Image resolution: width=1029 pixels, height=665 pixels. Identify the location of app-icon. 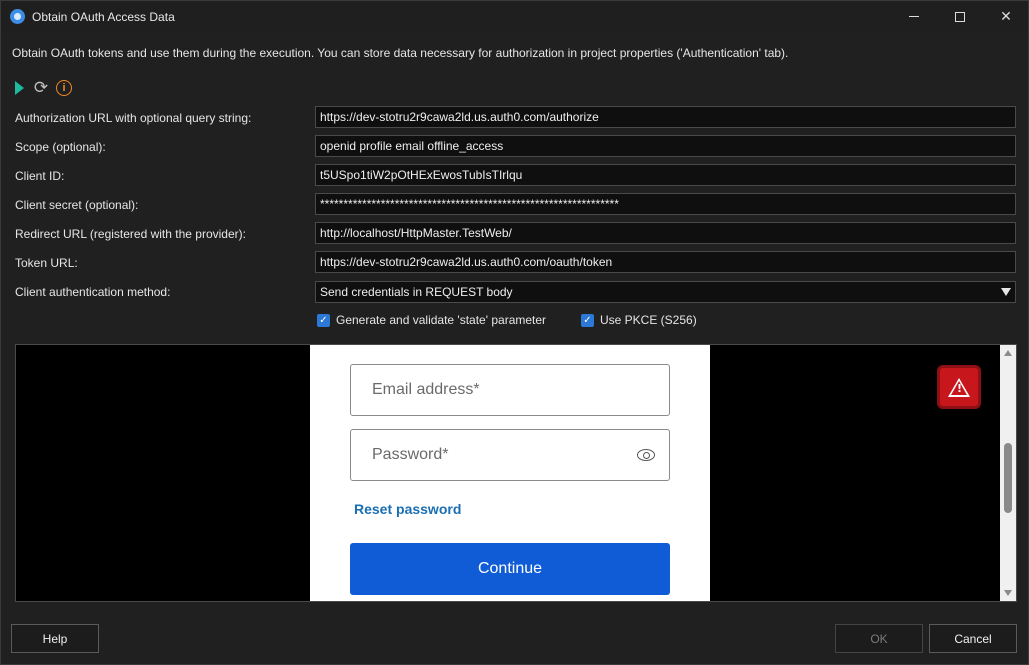
(17, 16).